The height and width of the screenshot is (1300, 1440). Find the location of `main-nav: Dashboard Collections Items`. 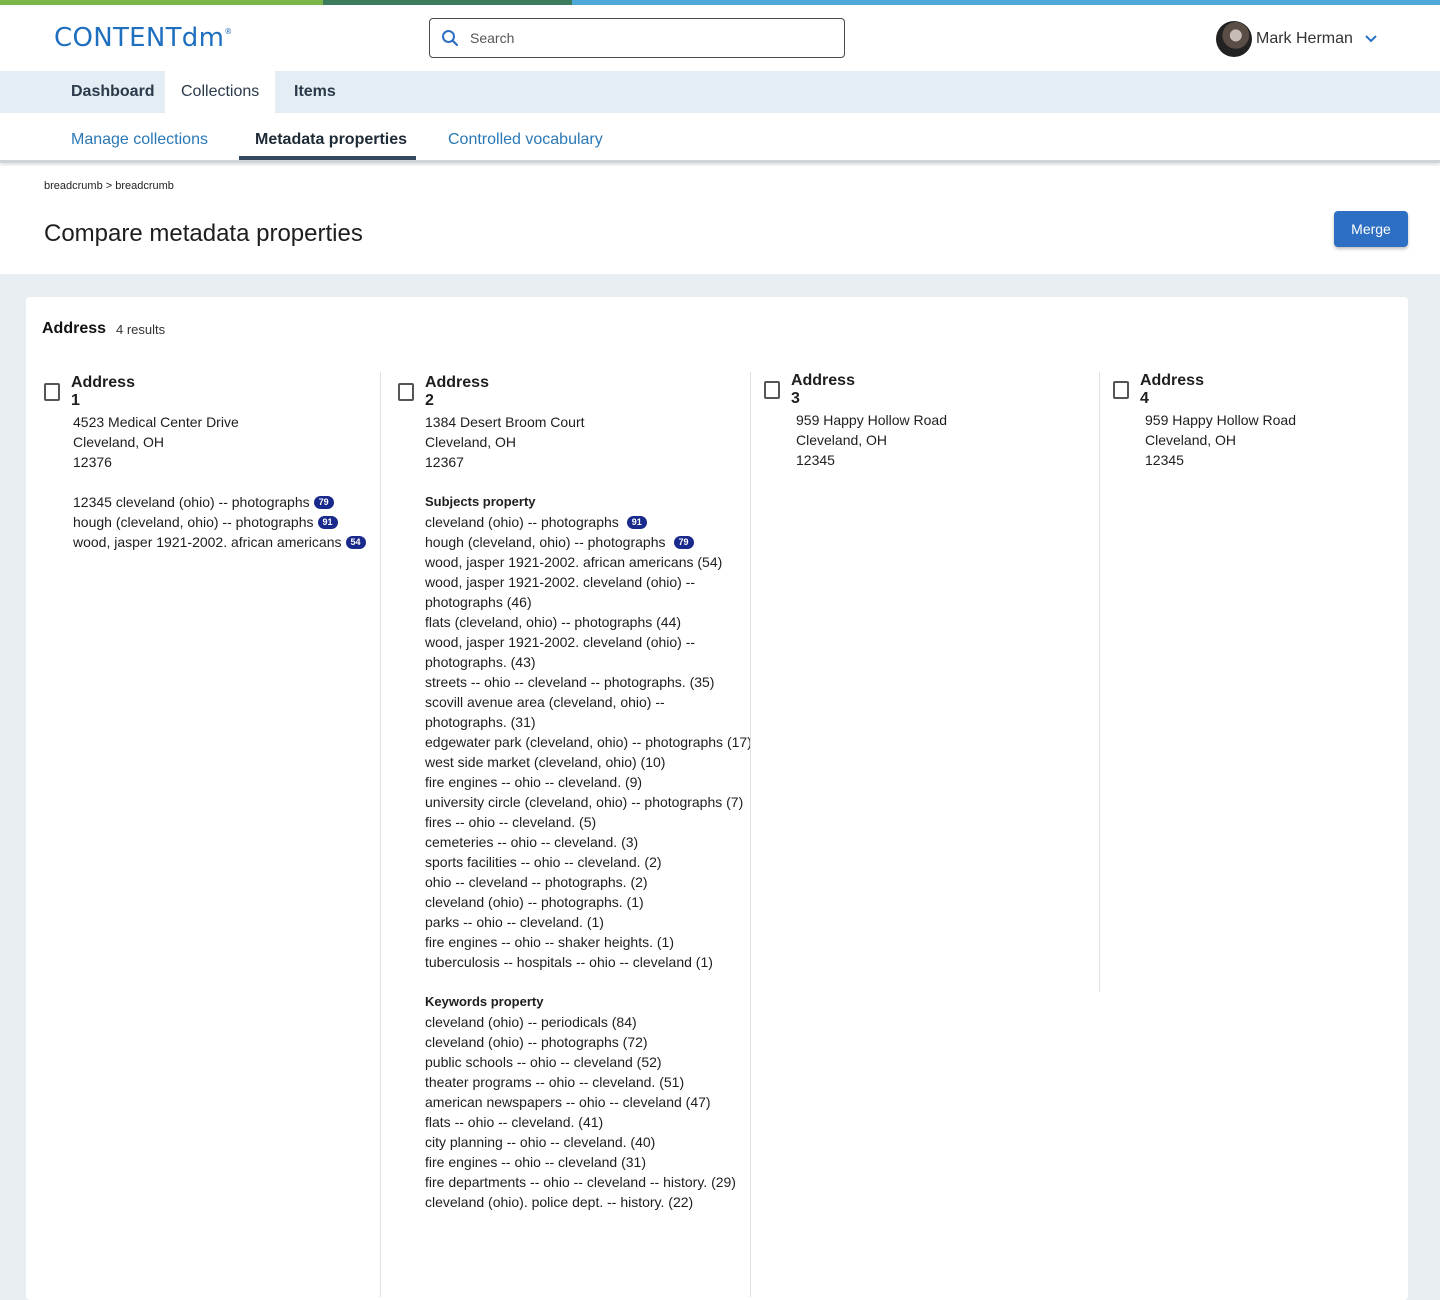

main-nav: Dashboard Collections Items is located at coordinates (720, 92).